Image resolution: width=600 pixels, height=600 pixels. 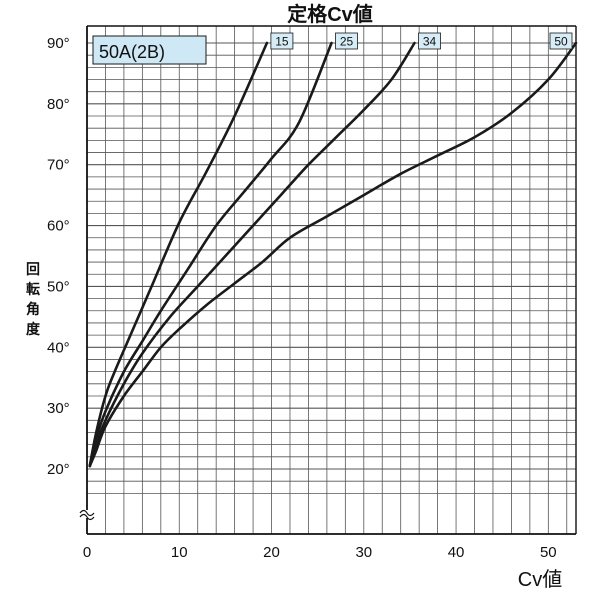 What do you see at coordinates (421, 41) in the screenshot?
I see `series-labels: 15 25 34 50` at bounding box center [421, 41].